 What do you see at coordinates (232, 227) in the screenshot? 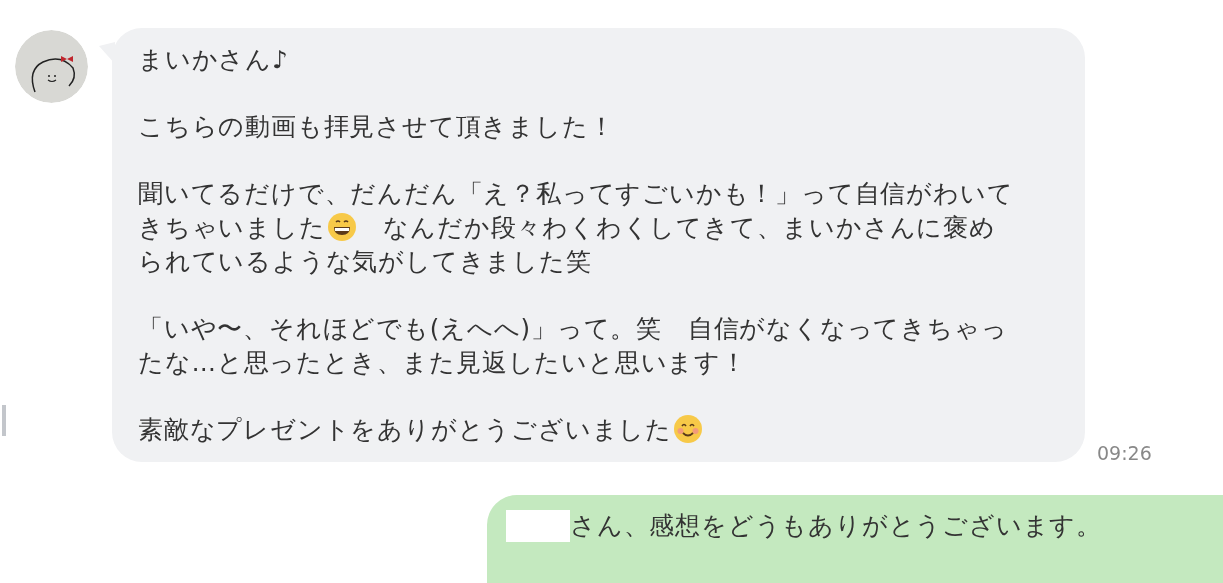
I see `message-text: きちゃいました` at bounding box center [232, 227].